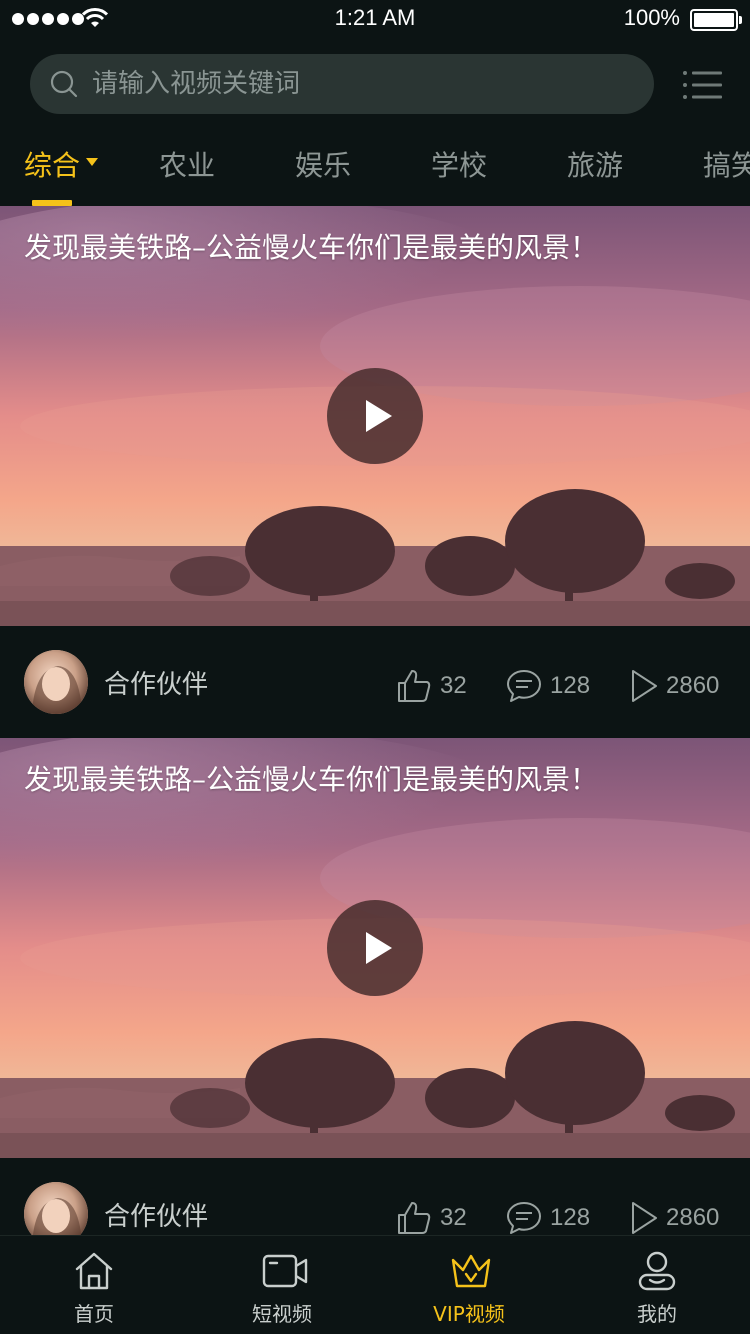 The image size is (750, 1334). I want to click on crown-icon, so click(471, 1271).